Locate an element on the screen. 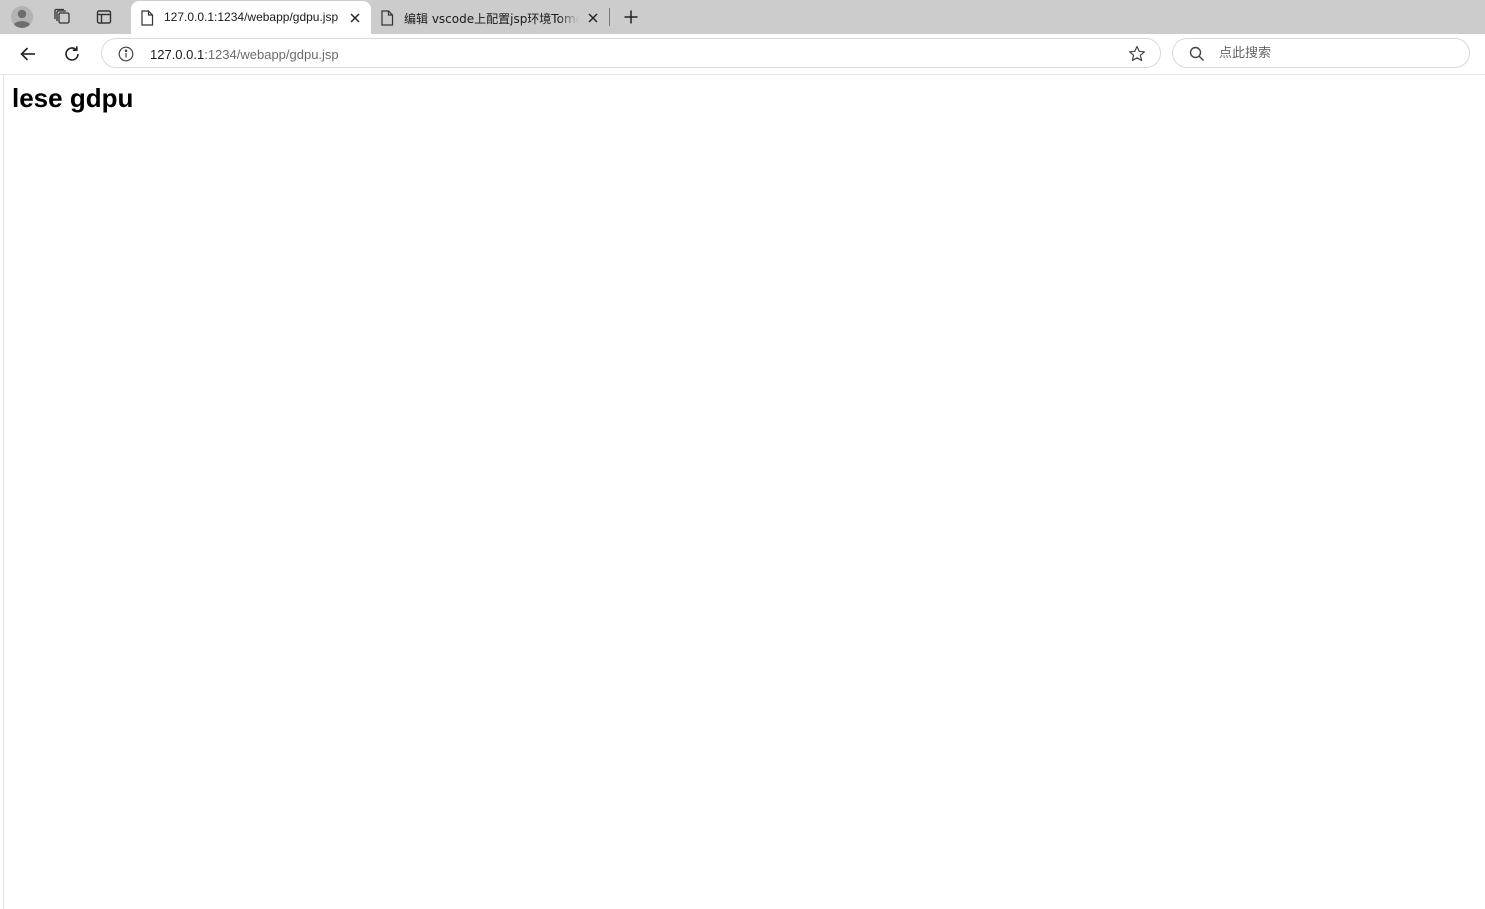 This screenshot has width=1485, height=909. search-box is located at coordinates (1321, 53).